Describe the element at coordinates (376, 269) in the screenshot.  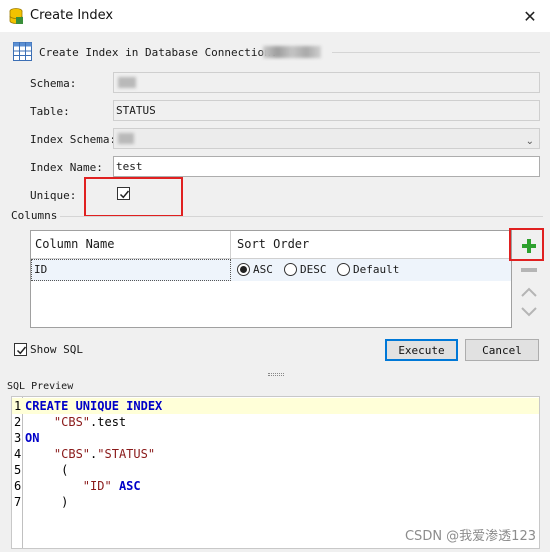
I see `sort-default-label: Default` at that location.